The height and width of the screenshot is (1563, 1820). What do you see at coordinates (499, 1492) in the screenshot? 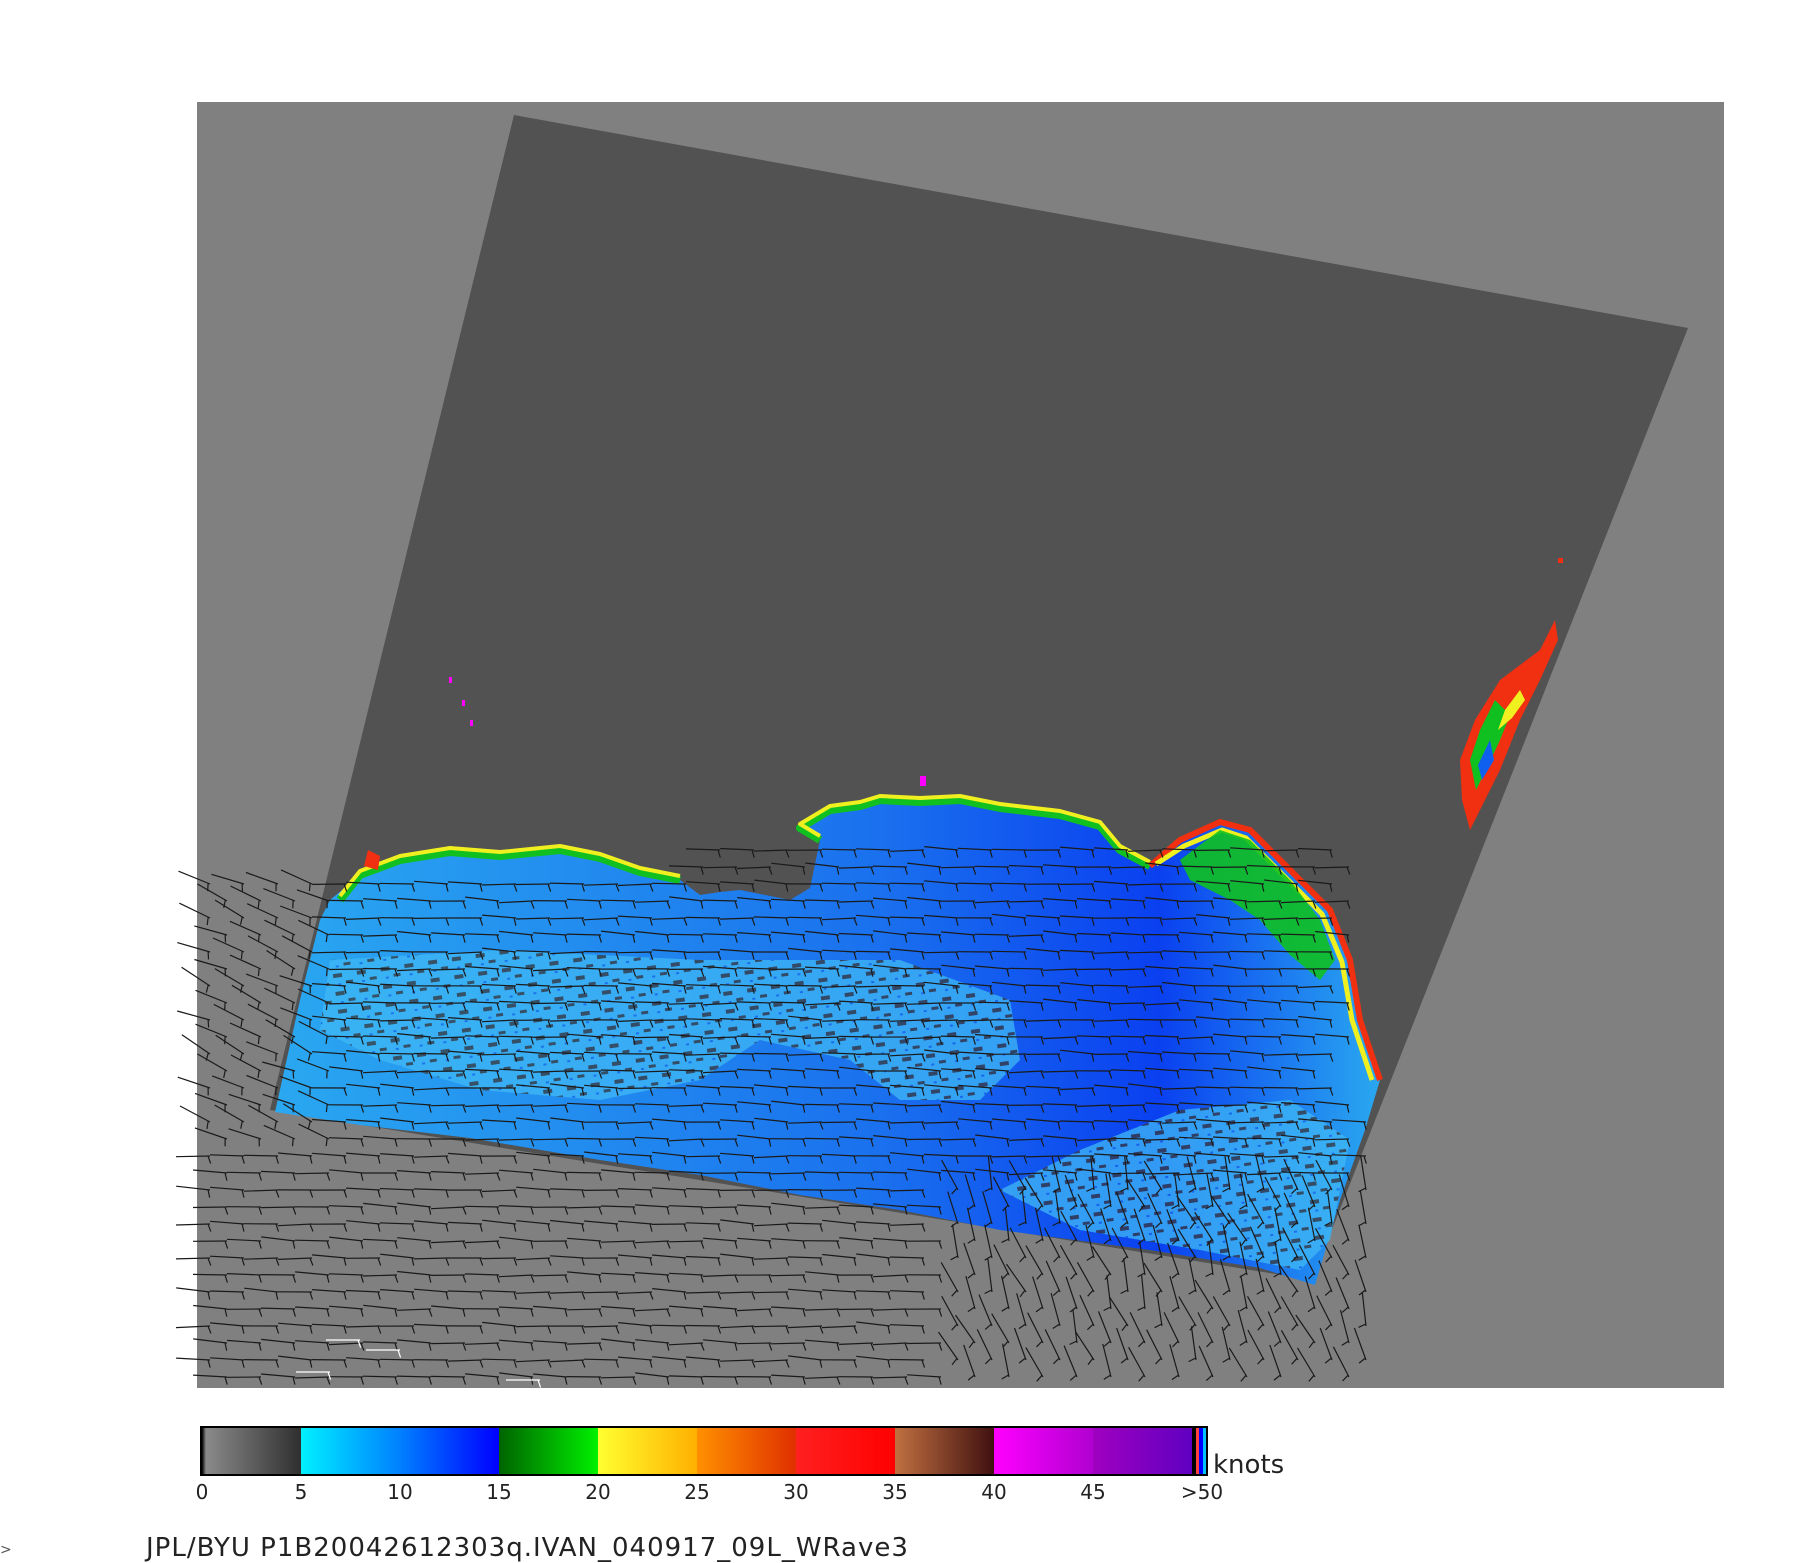
I see `colorbar-tick-label: 15` at bounding box center [499, 1492].